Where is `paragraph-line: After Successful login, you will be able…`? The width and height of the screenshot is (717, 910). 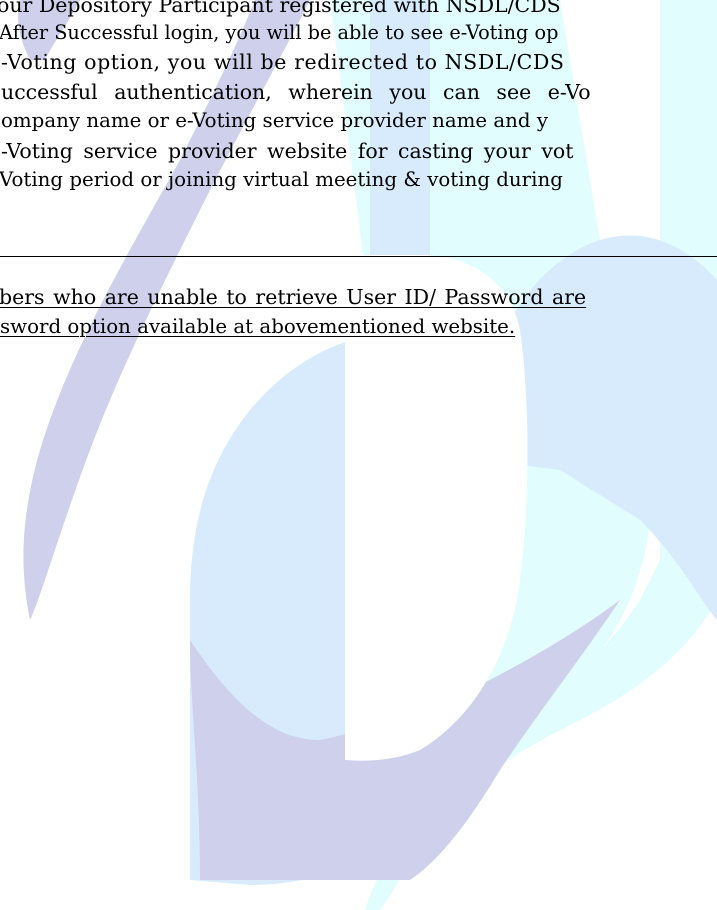
paragraph-line: After Successful login, you will be able… is located at coordinates (279, 32).